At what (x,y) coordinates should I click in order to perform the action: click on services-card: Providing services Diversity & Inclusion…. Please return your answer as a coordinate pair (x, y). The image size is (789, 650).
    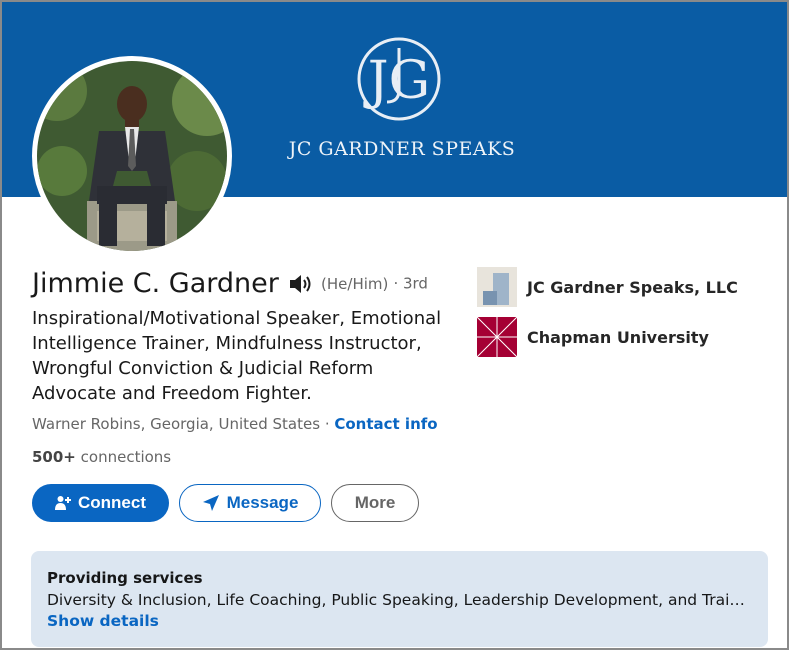
    Looking at the image, I should click on (399, 599).